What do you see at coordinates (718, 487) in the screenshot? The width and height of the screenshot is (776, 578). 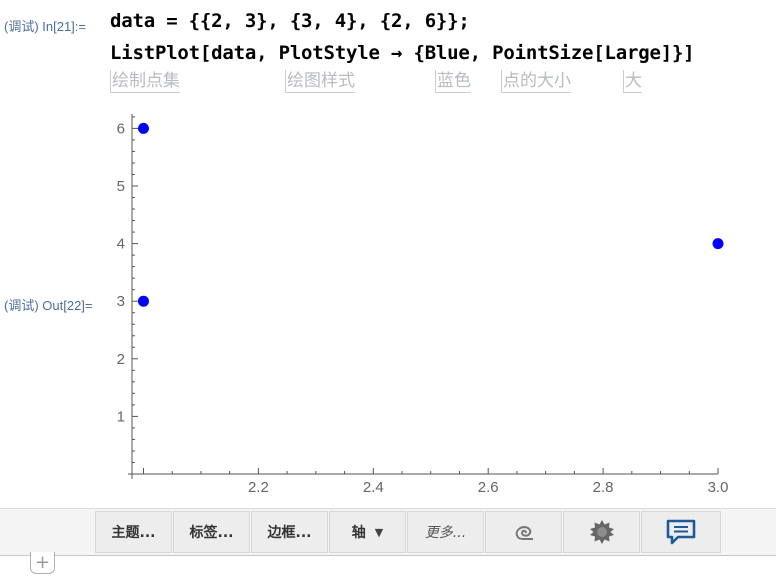 I see `x-tick-label: 3.0` at bounding box center [718, 487].